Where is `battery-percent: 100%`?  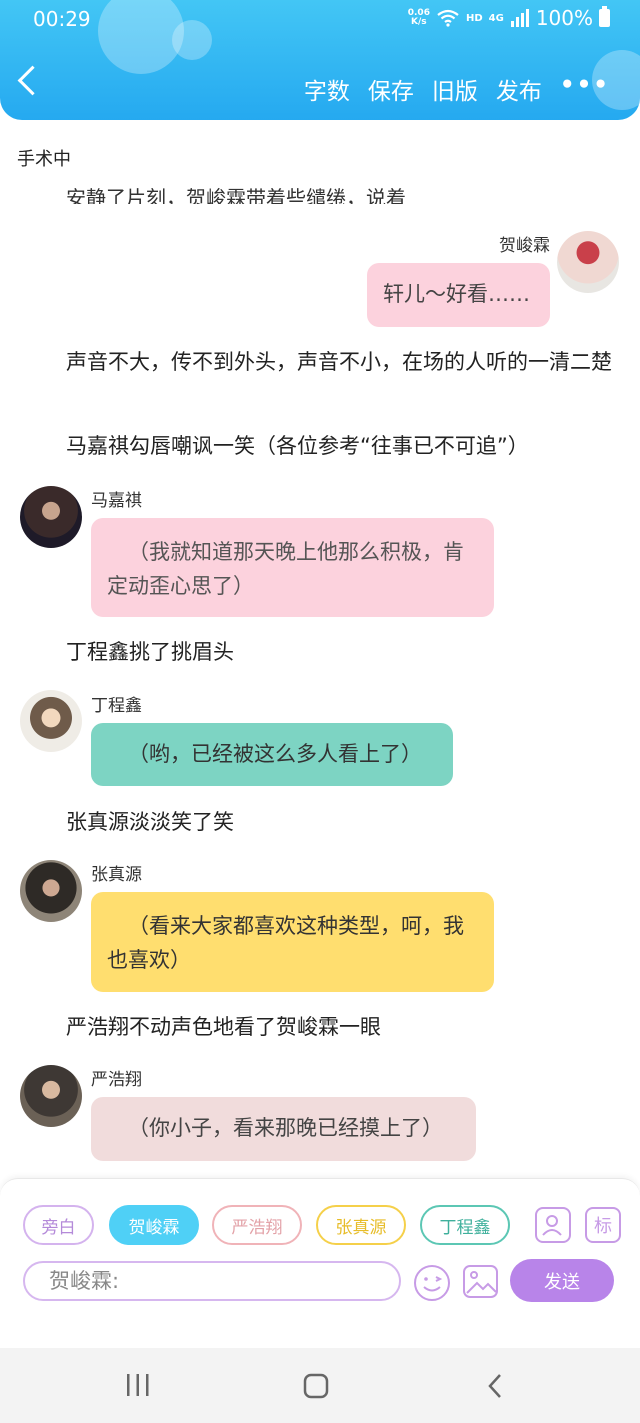 battery-percent: 100% is located at coordinates (564, 18).